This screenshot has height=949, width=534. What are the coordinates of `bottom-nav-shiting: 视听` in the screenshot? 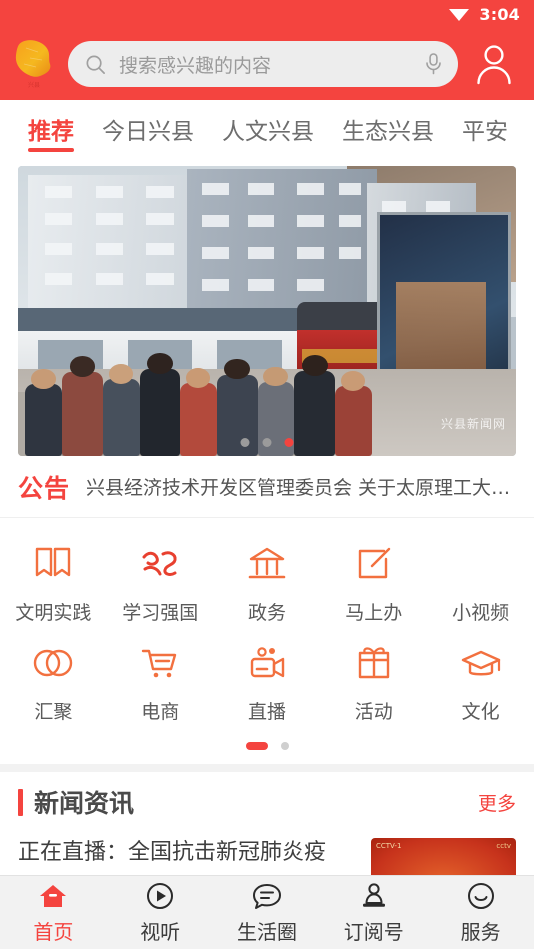 It's located at (160, 913).